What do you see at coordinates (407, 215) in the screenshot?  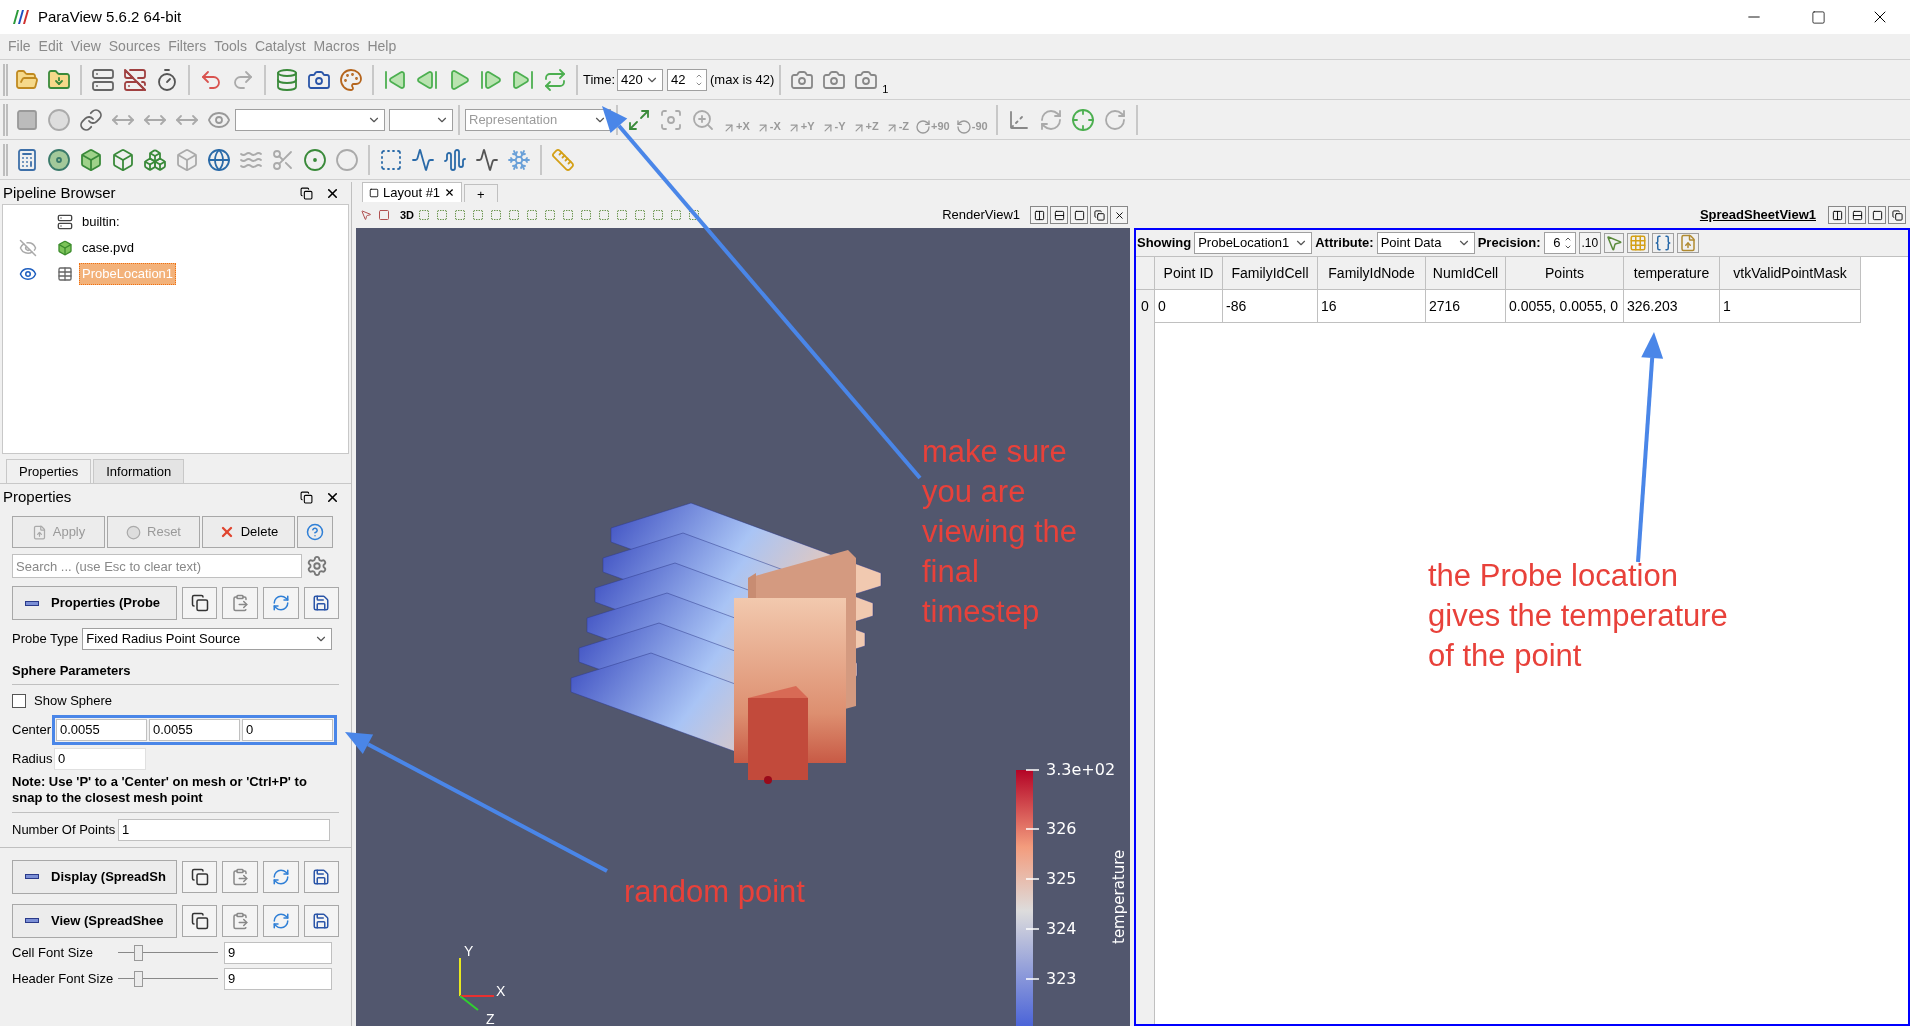 I see `view-mode-toggle: 3D` at bounding box center [407, 215].